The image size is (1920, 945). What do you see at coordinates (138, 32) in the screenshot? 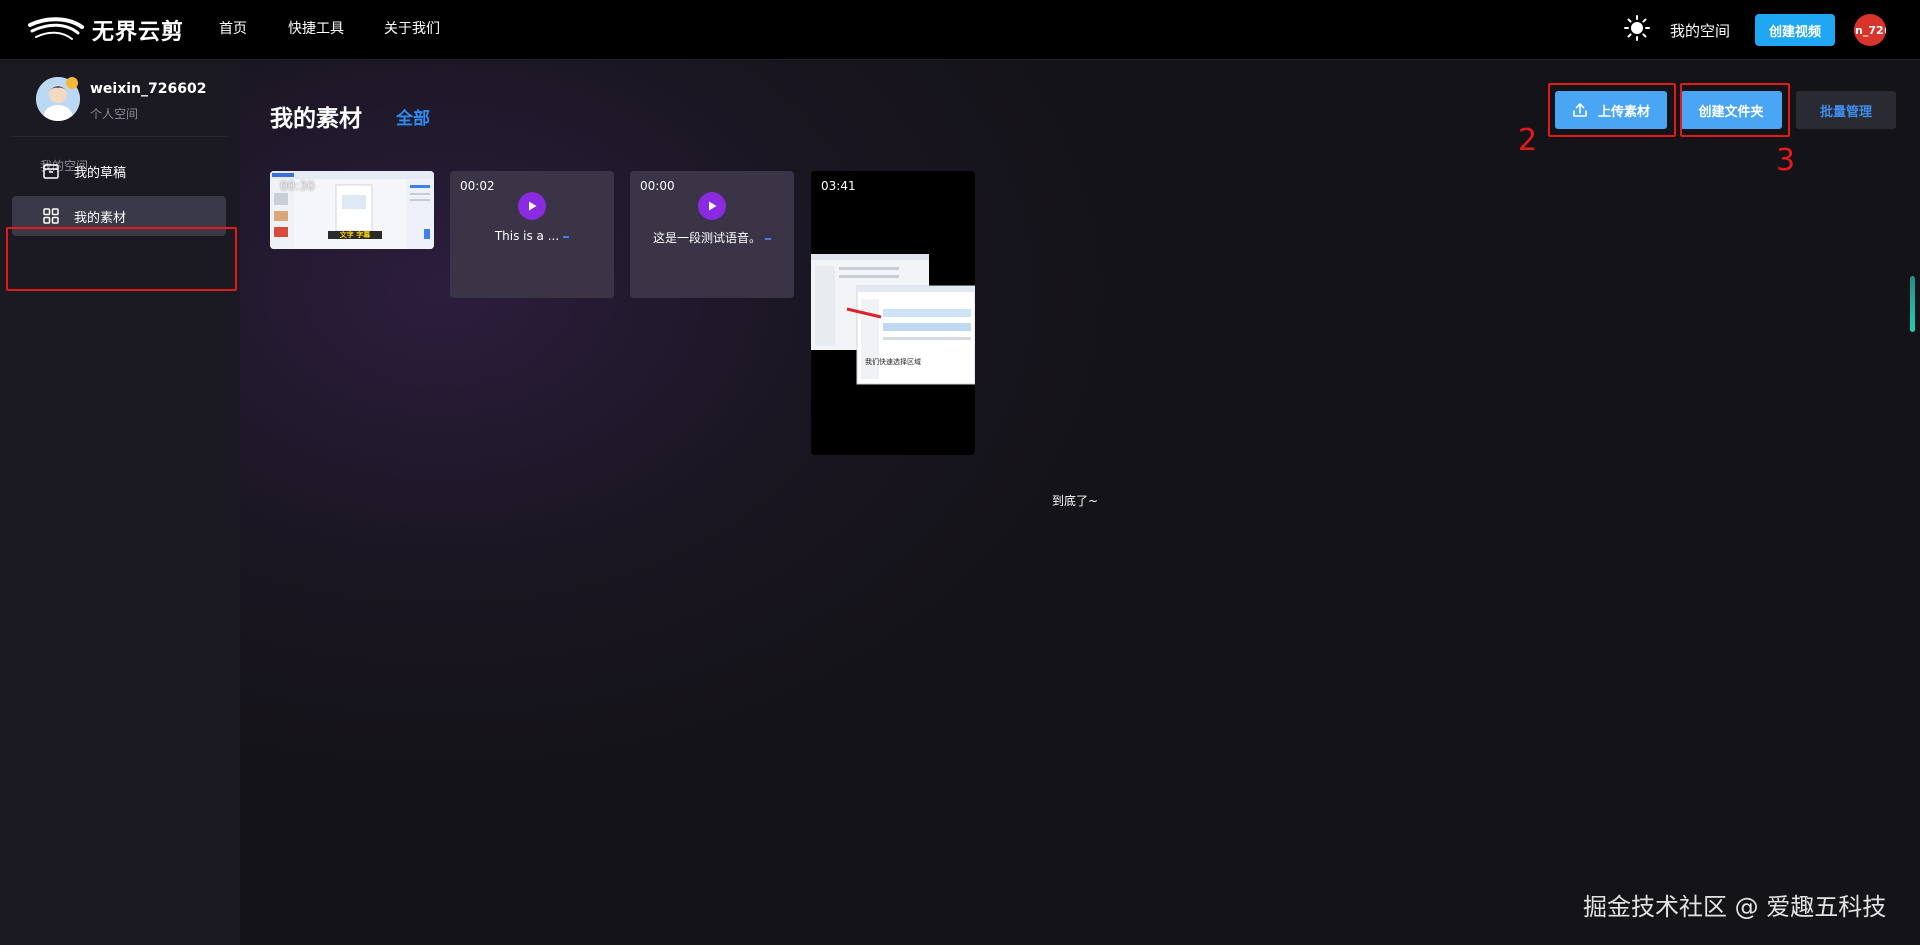
I see `logo-text: 无界云剪` at bounding box center [138, 32].